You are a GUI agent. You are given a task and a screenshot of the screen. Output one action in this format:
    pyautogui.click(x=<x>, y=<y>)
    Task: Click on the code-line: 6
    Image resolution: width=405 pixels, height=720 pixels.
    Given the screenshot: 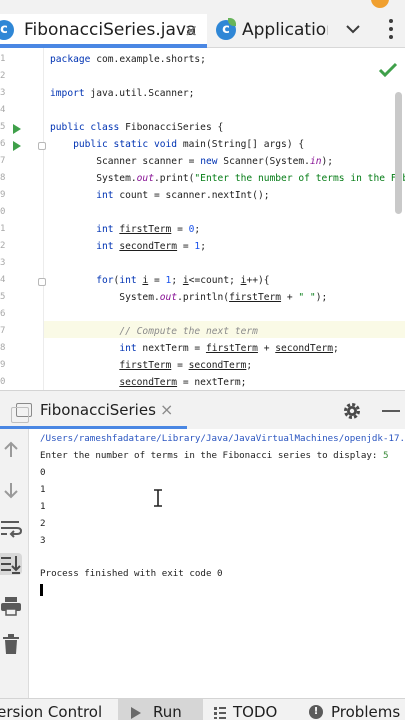 What is the action you would take?
    pyautogui.click(x=202, y=316)
    